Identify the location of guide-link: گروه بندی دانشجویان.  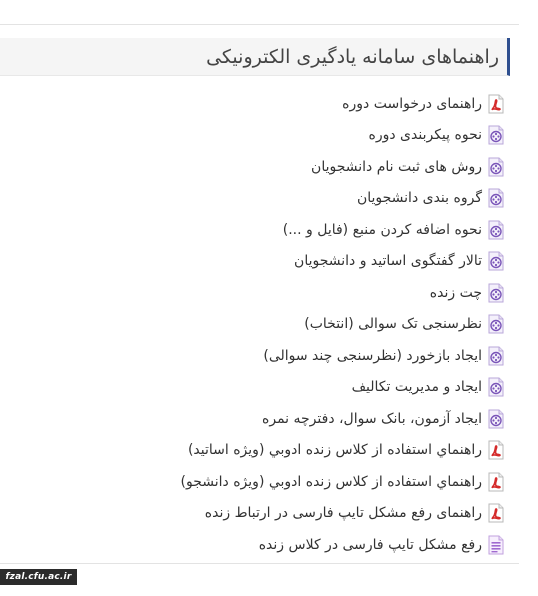
(419, 198).